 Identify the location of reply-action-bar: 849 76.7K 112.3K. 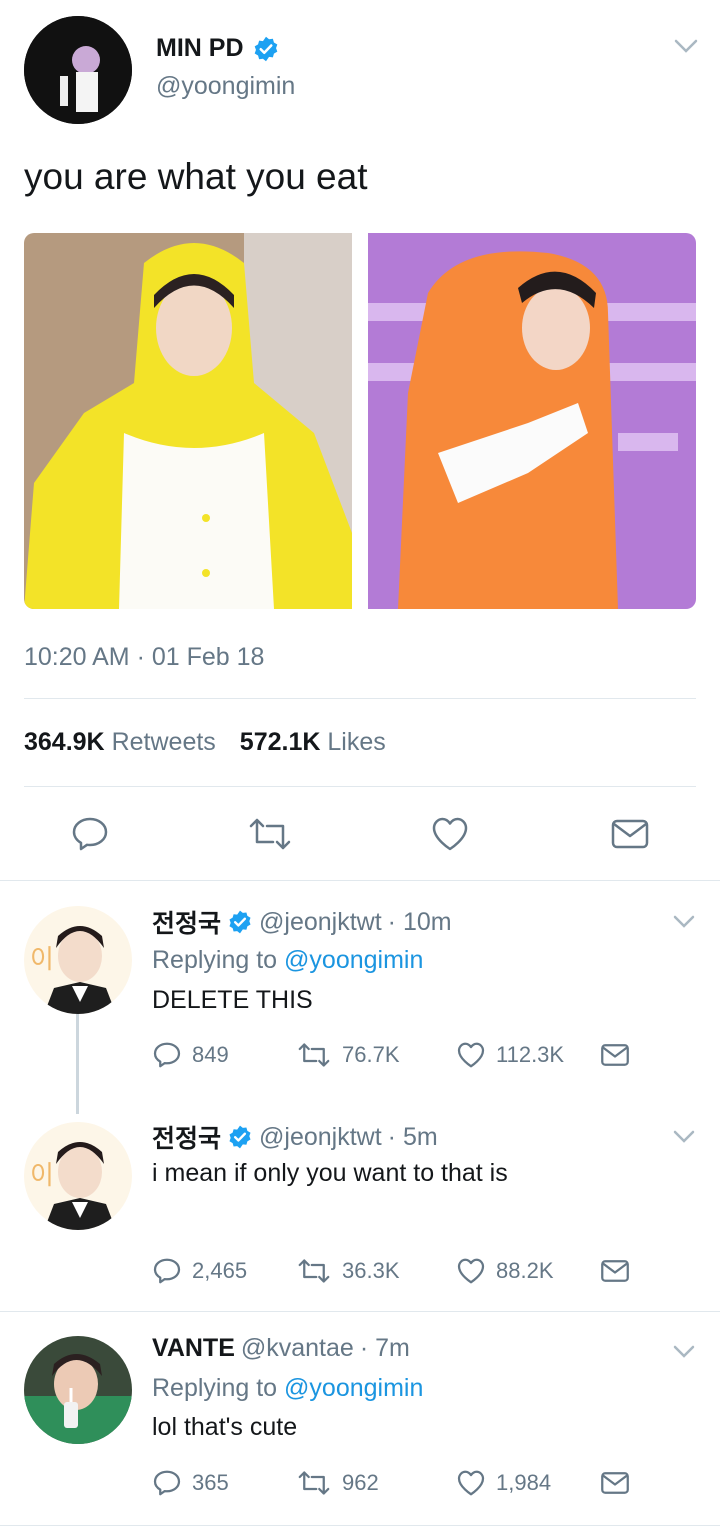
(392, 1055).